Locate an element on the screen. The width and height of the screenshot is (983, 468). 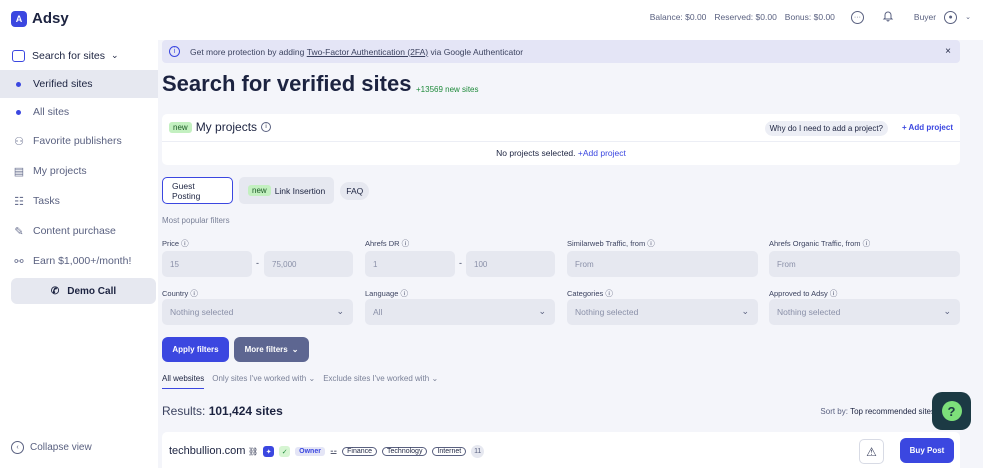
bell-icon is located at coordinates (888, 17).